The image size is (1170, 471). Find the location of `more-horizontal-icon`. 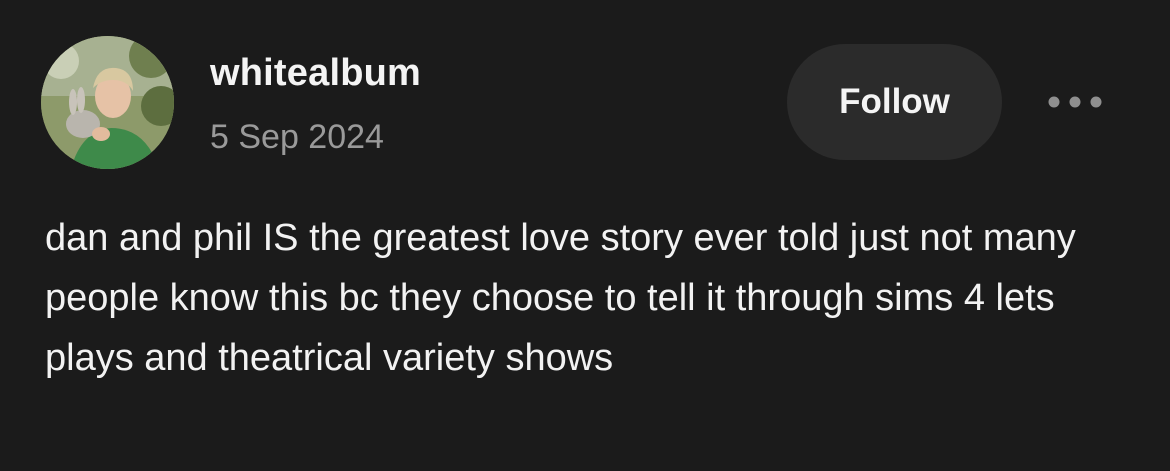

more-horizontal-icon is located at coordinates (1075, 102).